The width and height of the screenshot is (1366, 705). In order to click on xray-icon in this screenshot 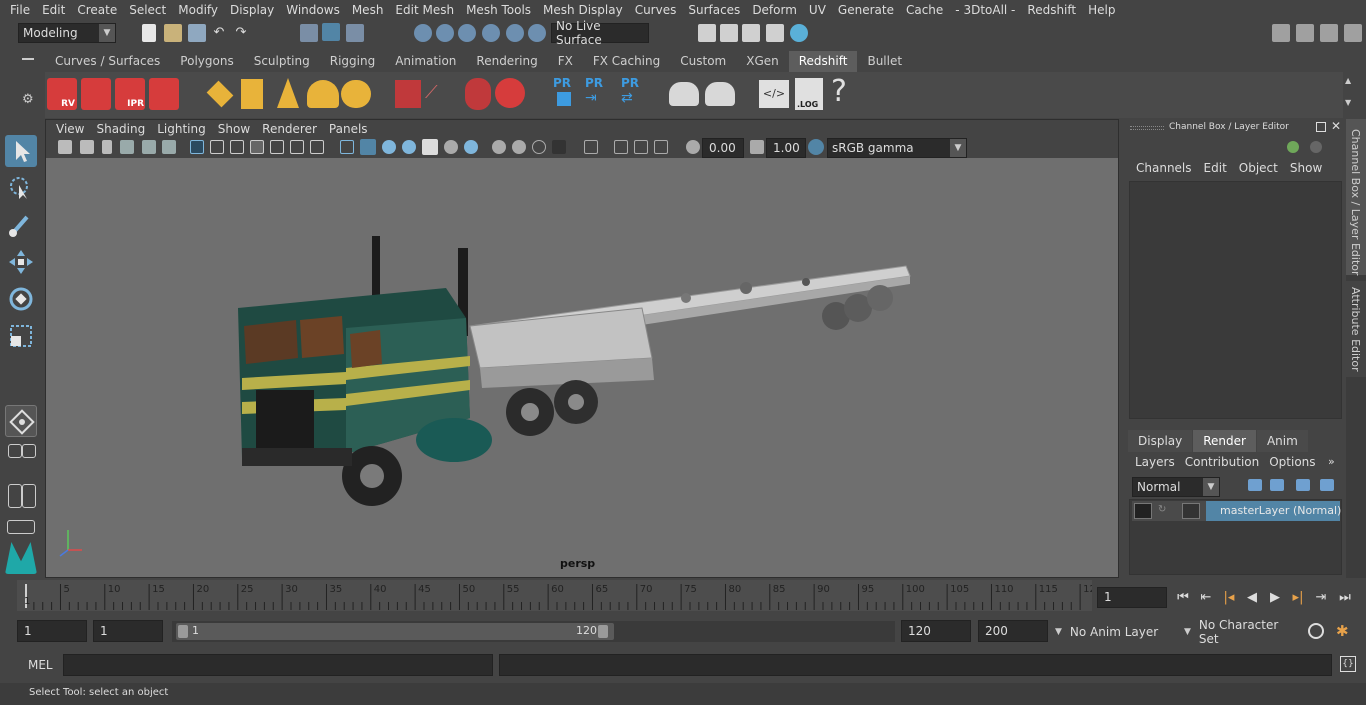, I will do `click(621, 147)`.